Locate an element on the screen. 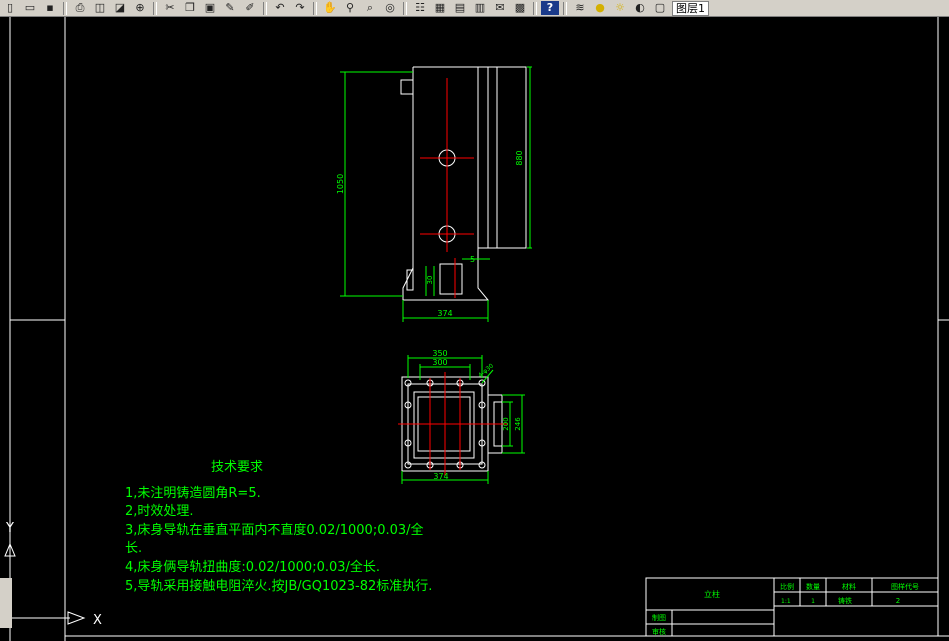  title-col-material: 材料 is located at coordinates (849, 586).